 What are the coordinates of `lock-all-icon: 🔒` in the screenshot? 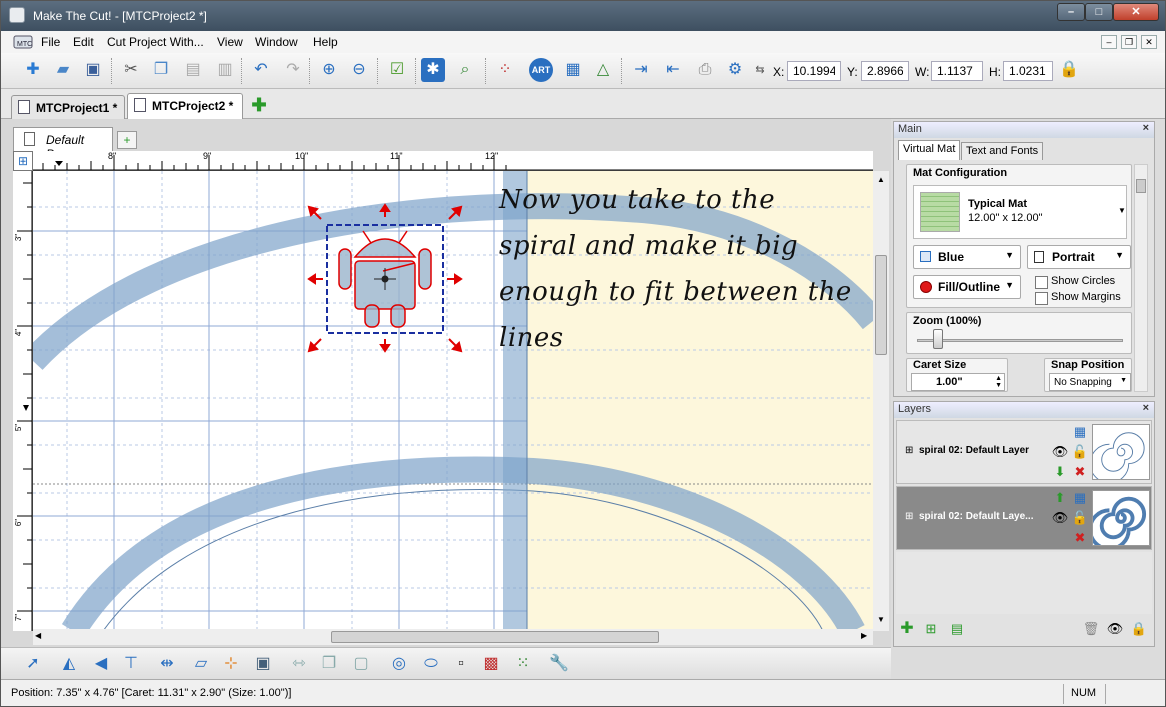 It's located at (1139, 629).